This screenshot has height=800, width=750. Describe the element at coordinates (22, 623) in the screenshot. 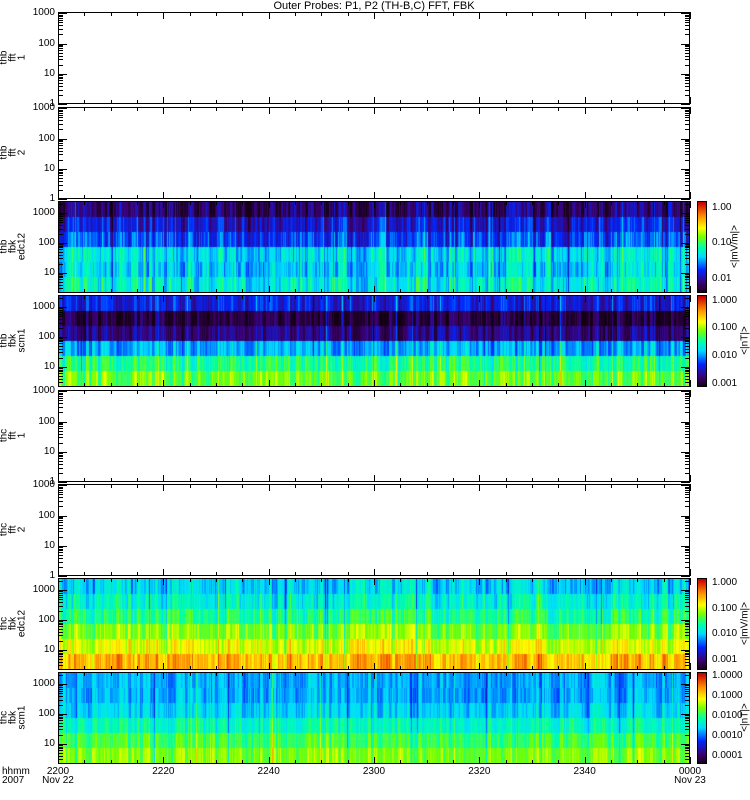

I see `panel-label-line: edc12` at that location.